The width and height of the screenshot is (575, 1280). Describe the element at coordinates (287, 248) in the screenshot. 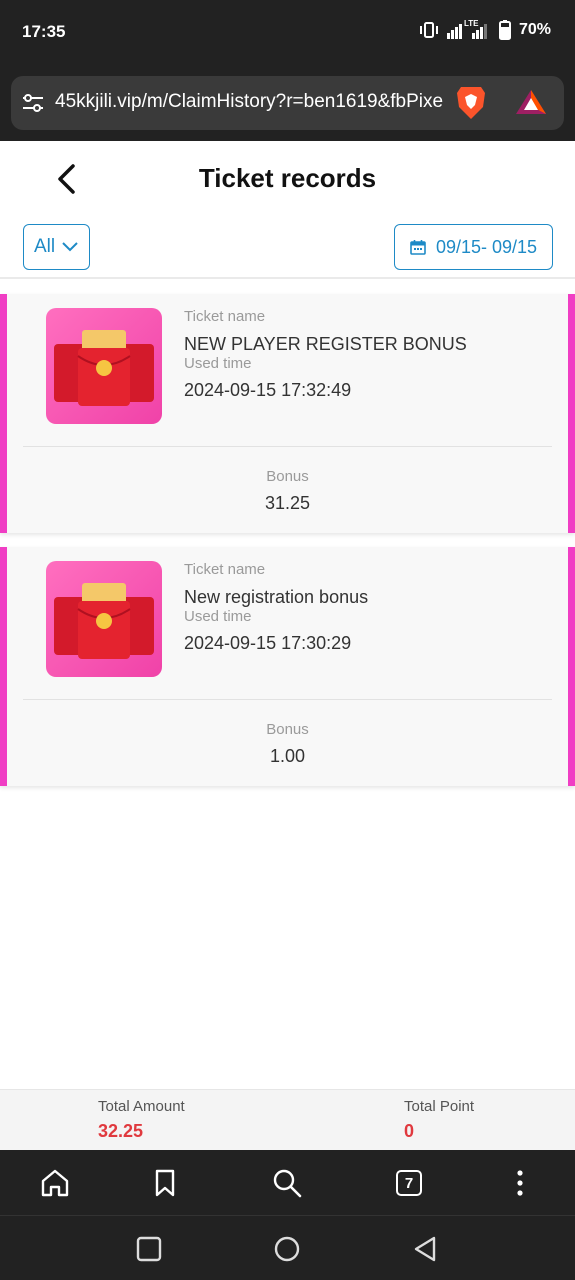

I see `filter-row: All 09/15- 09/15` at that location.